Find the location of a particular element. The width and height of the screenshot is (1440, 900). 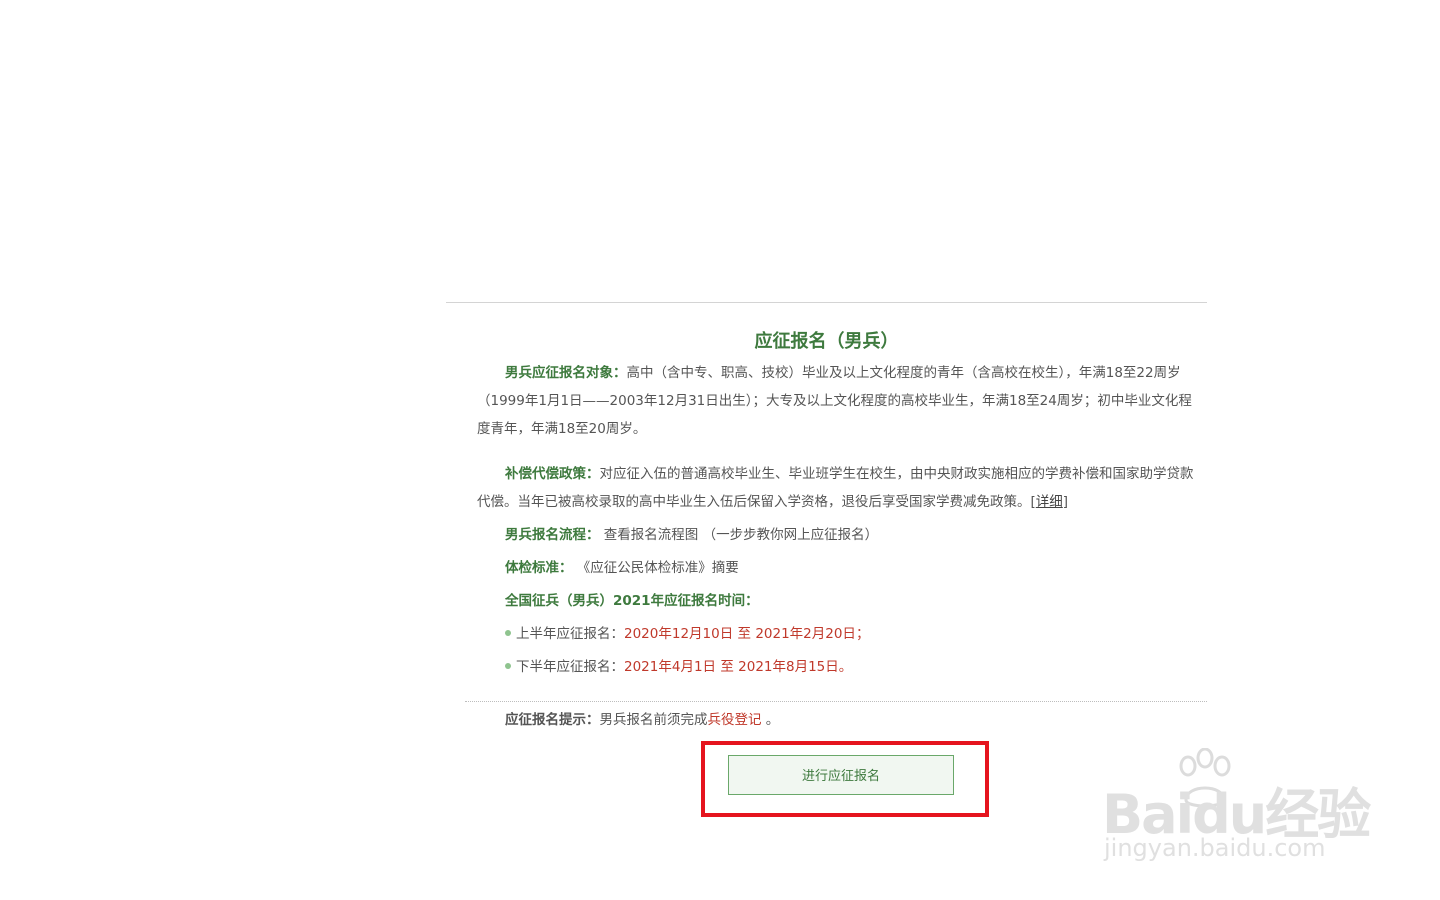

tip-text: 男兵报名前须完成 is located at coordinates (653, 720).